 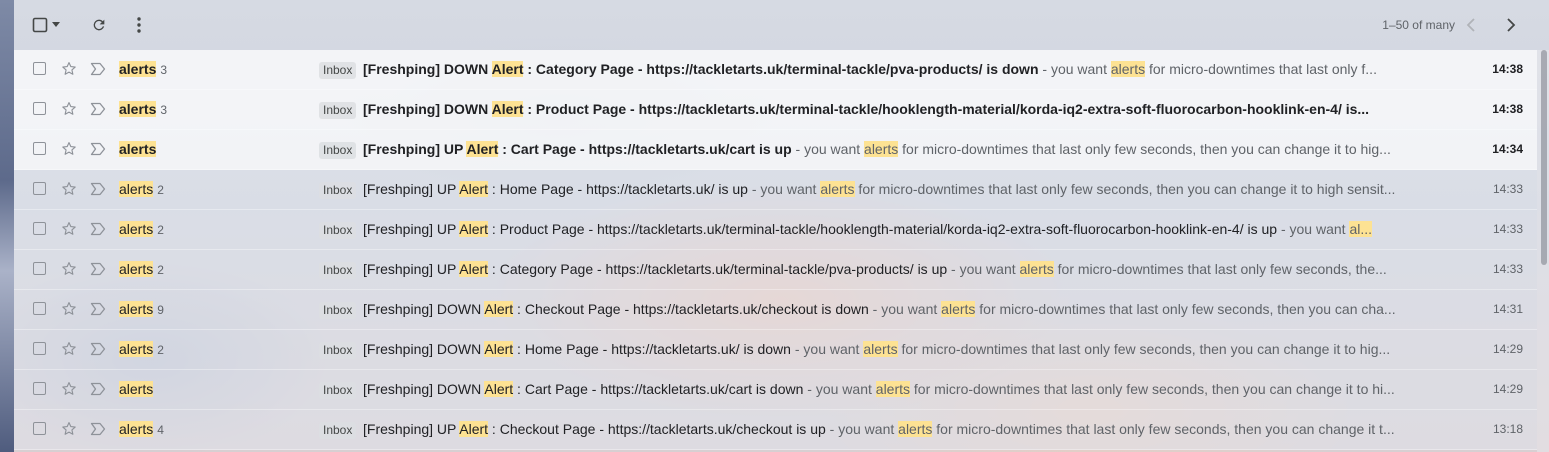 What do you see at coordinates (1511, 25) in the screenshot?
I see `newer-page-button` at bounding box center [1511, 25].